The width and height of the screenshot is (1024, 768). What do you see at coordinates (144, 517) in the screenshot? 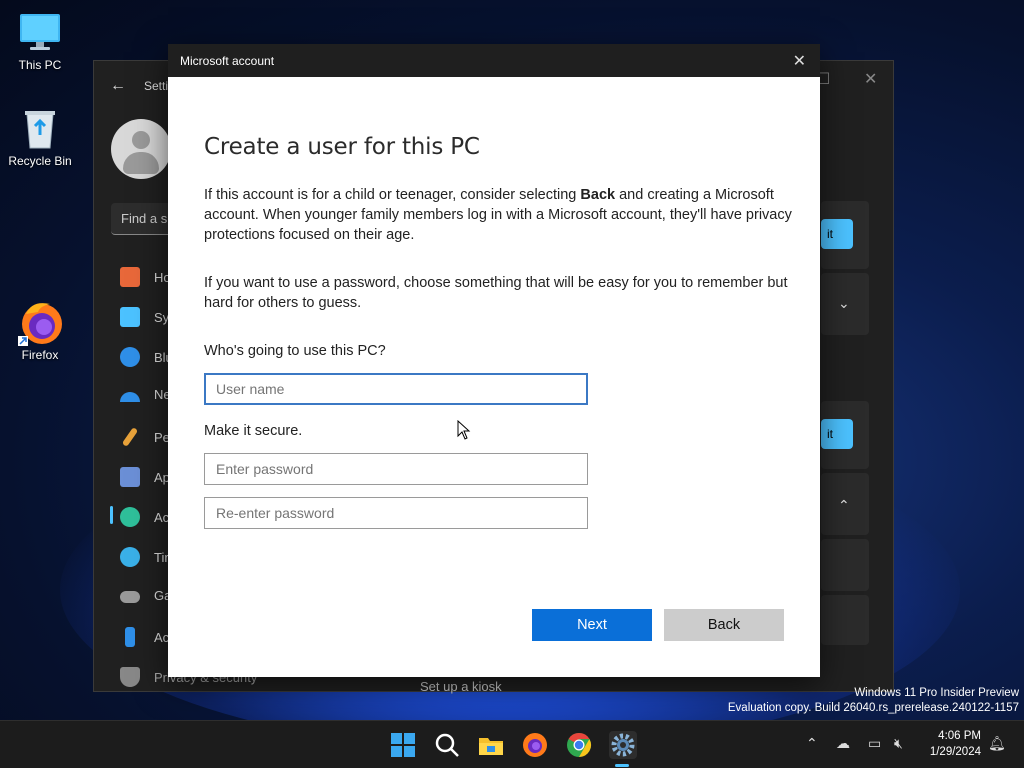
I see `nav-item-accounts: Ac` at bounding box center [144, 517].